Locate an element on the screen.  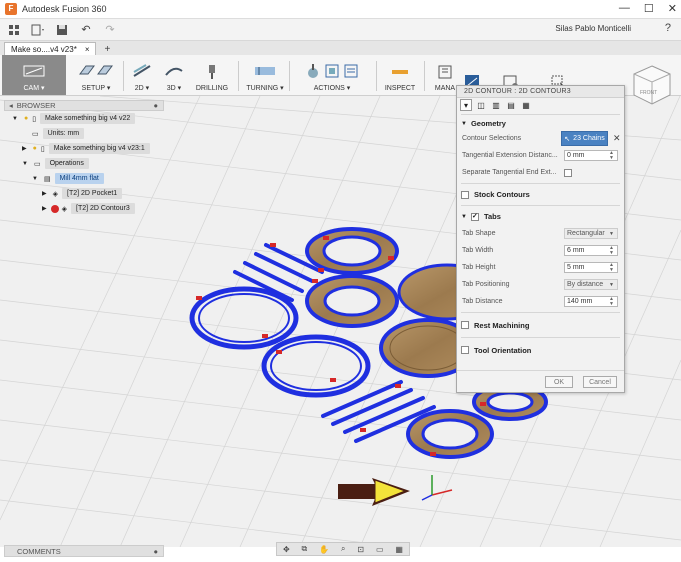
tab-height-input: 5 mm ▲ ▼ is located at coordinates (591, 267).